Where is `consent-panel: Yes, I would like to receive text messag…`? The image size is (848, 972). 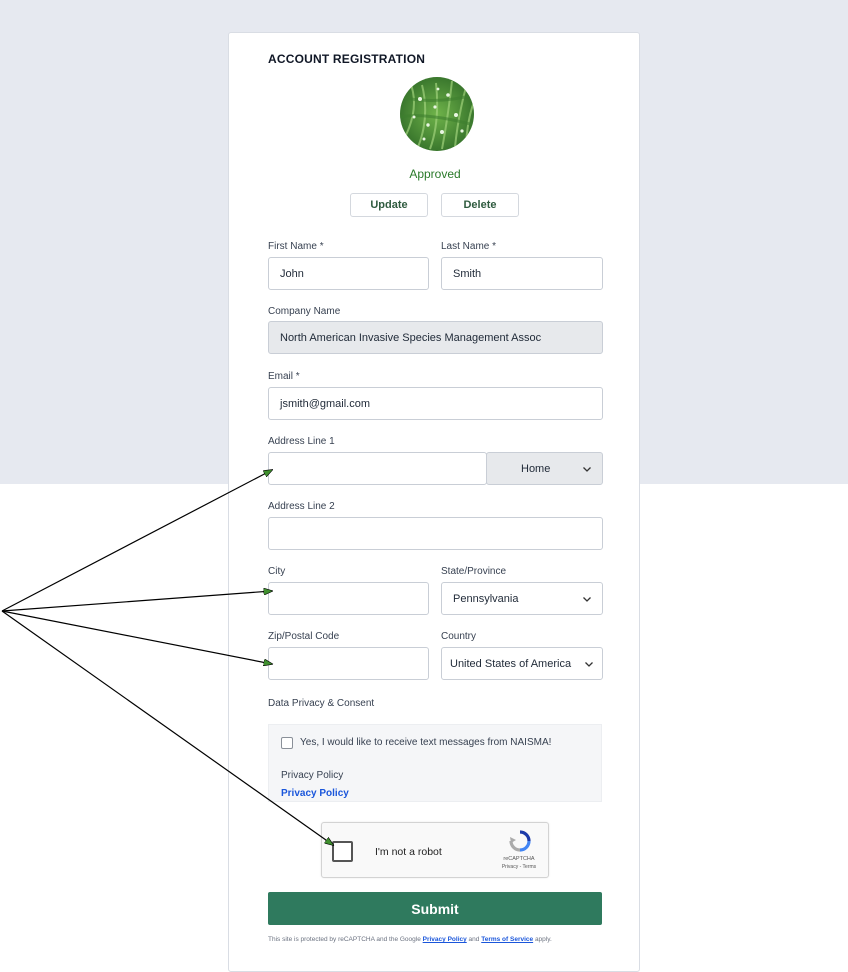 consent-panel: Yes, I would like to receive text messag… is located at coordinates (435, 763).